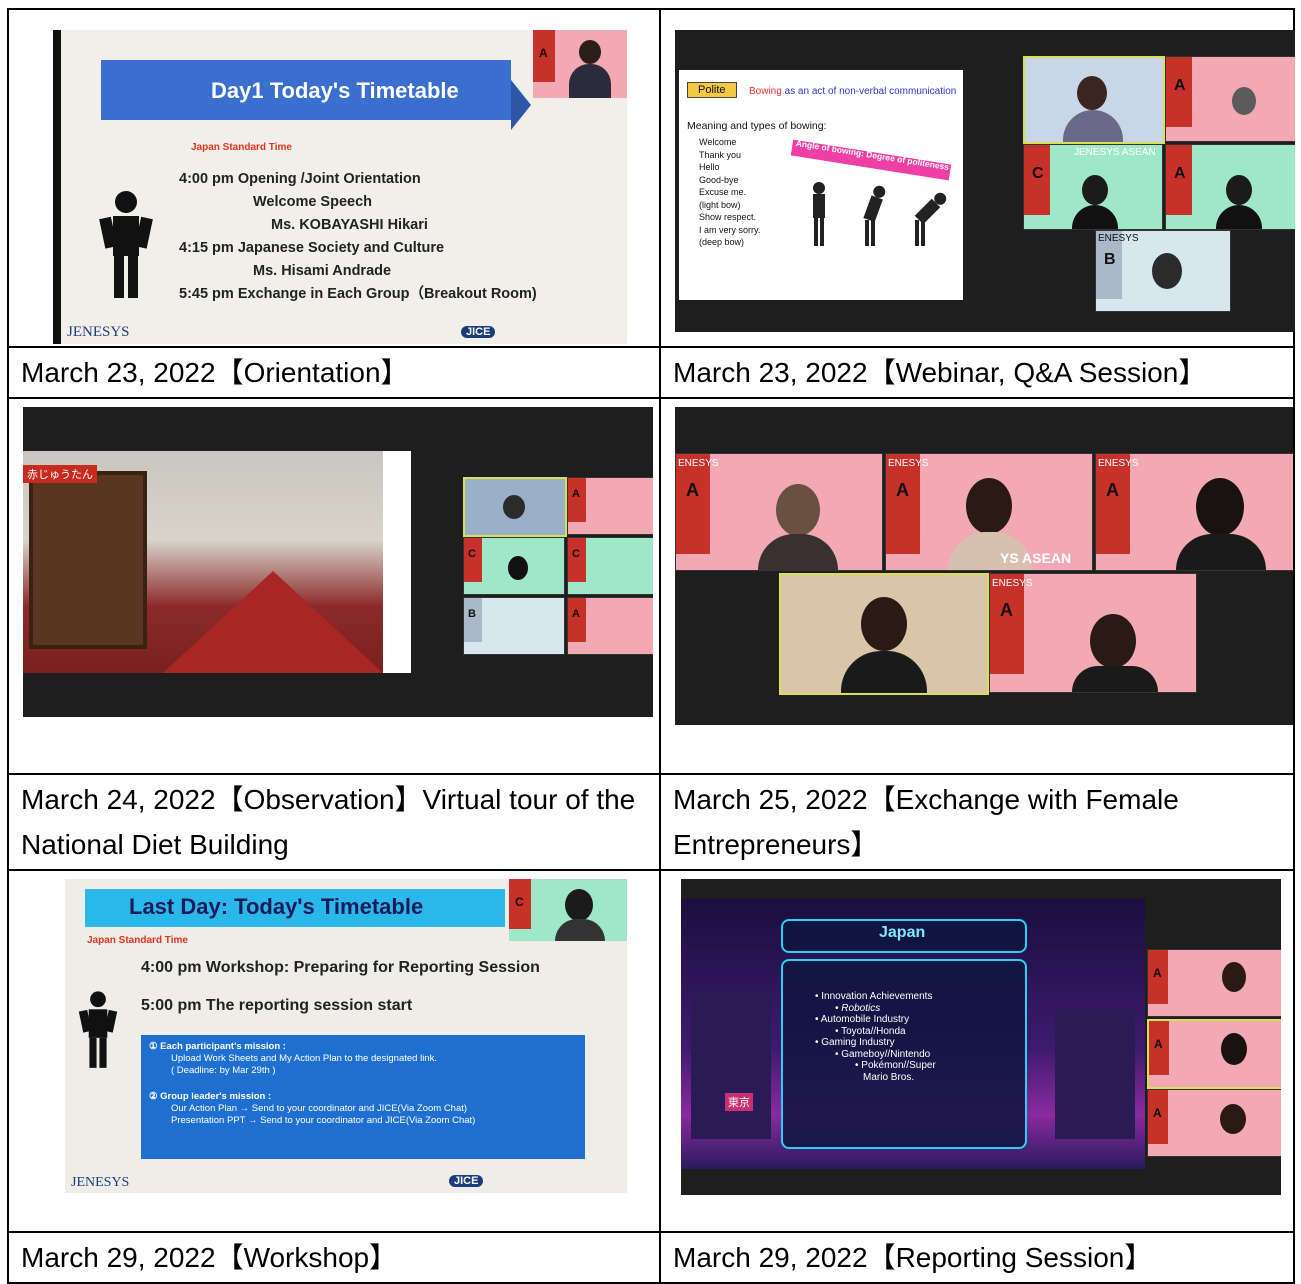 The height and width of the screenshot is (1284, 1301). What do you see at coordinates (349, 225) in the screenshot?
I see `timetable-line: Ms. KOBAYASHI Hikari` at bounding box center [349, 225].